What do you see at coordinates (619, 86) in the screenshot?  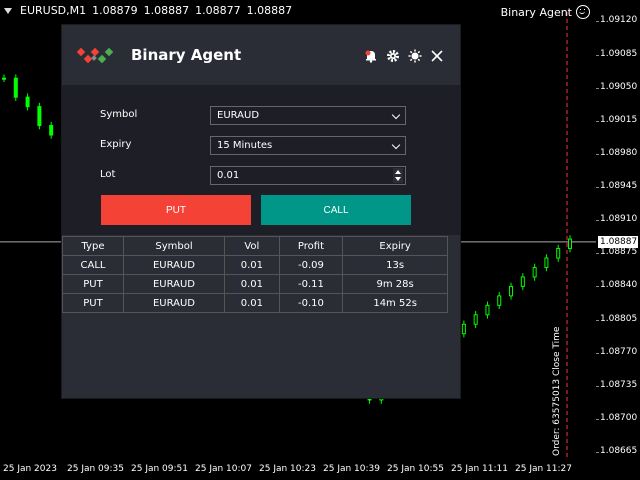 I see `price-tick-label: 1.09050` at bounding box center [619, 86].